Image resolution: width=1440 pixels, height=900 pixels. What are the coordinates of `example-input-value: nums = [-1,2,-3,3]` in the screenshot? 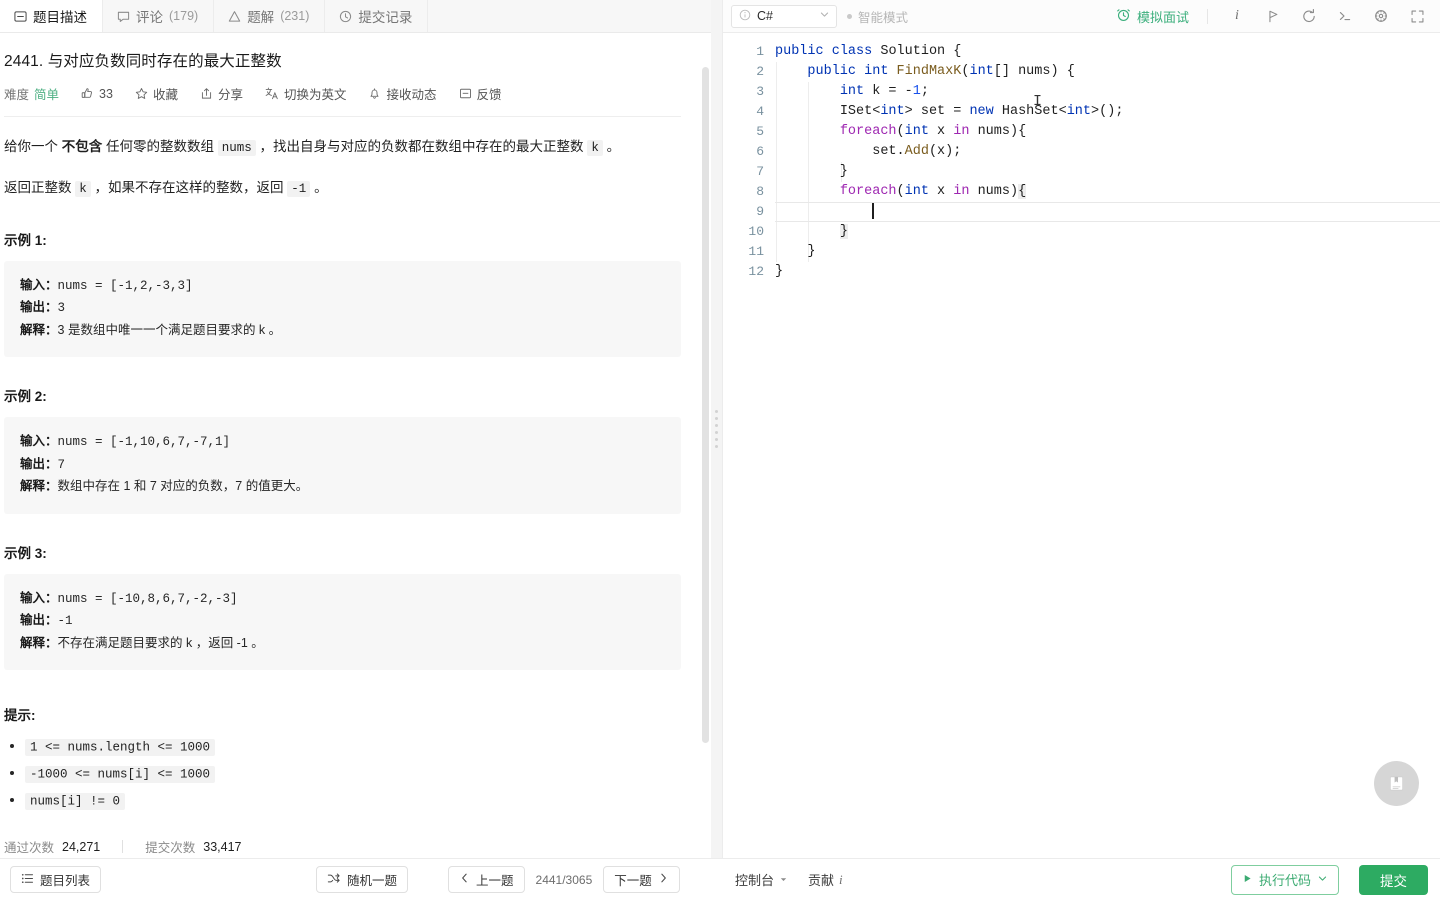 It's located at (125, 285).